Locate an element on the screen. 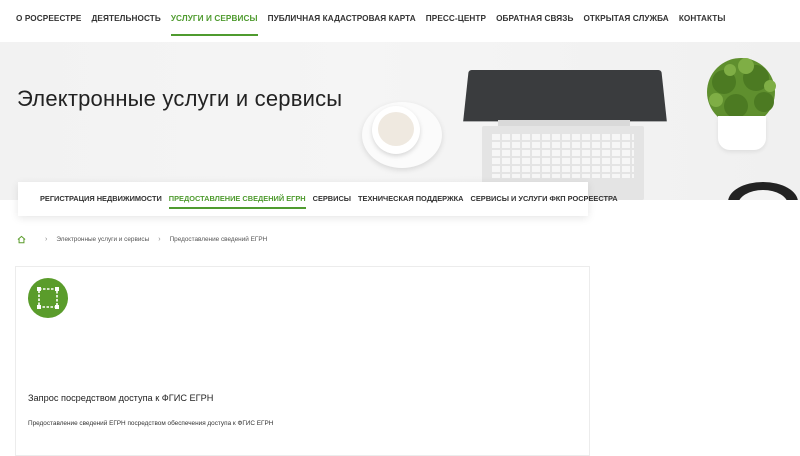 The image size is (800, 456). home-icon is located at coordinates (21, 239).